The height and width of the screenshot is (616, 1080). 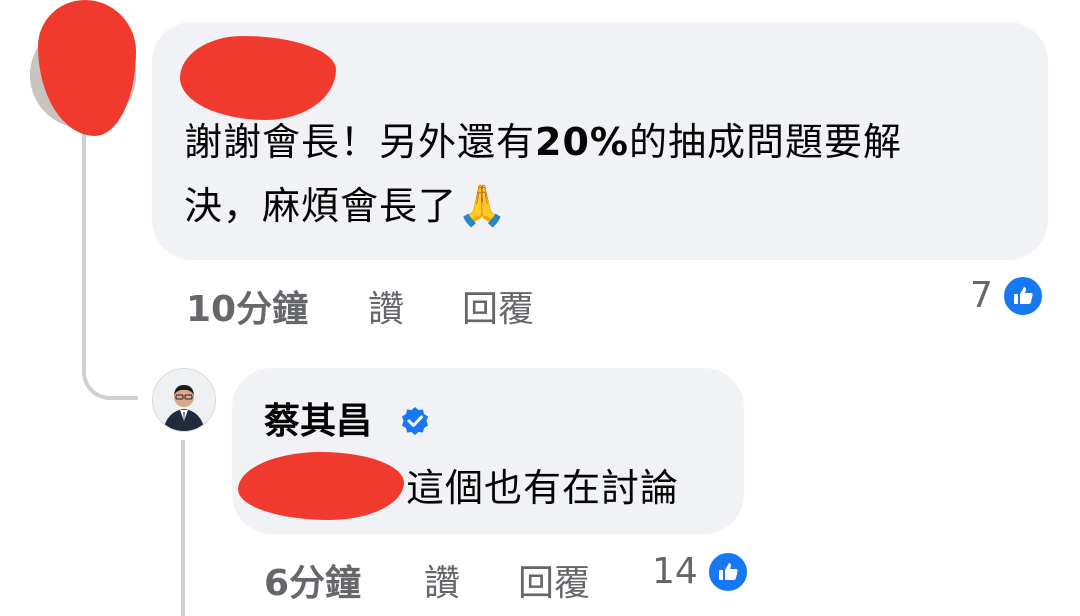 What do you see at coordinates (675, 571) in the screenshot?
I see `reaction-count: 14` at bounding box center [675, 571].